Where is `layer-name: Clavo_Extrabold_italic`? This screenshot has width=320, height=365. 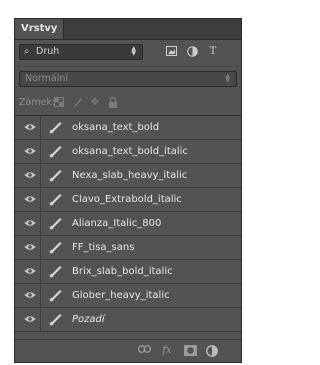
layer-name: Clavo_Extrabold_italic is located at coordinates (127, 199).